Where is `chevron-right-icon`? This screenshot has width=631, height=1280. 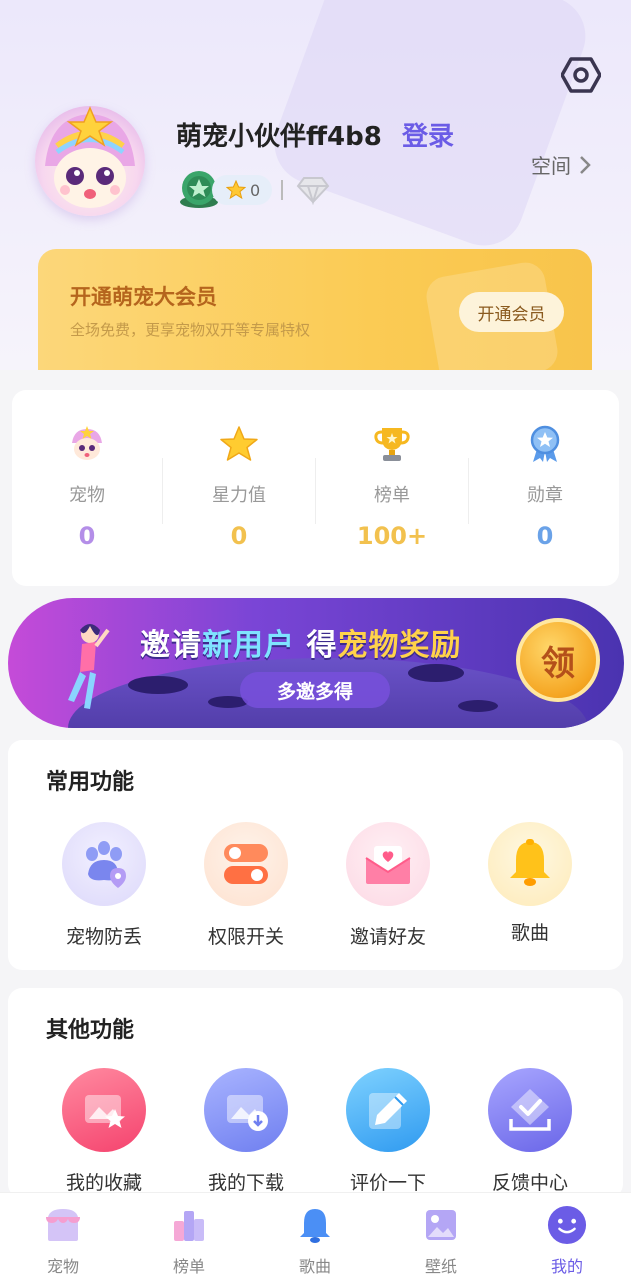
chevron-right-icon is located at coordinates (585, 164).